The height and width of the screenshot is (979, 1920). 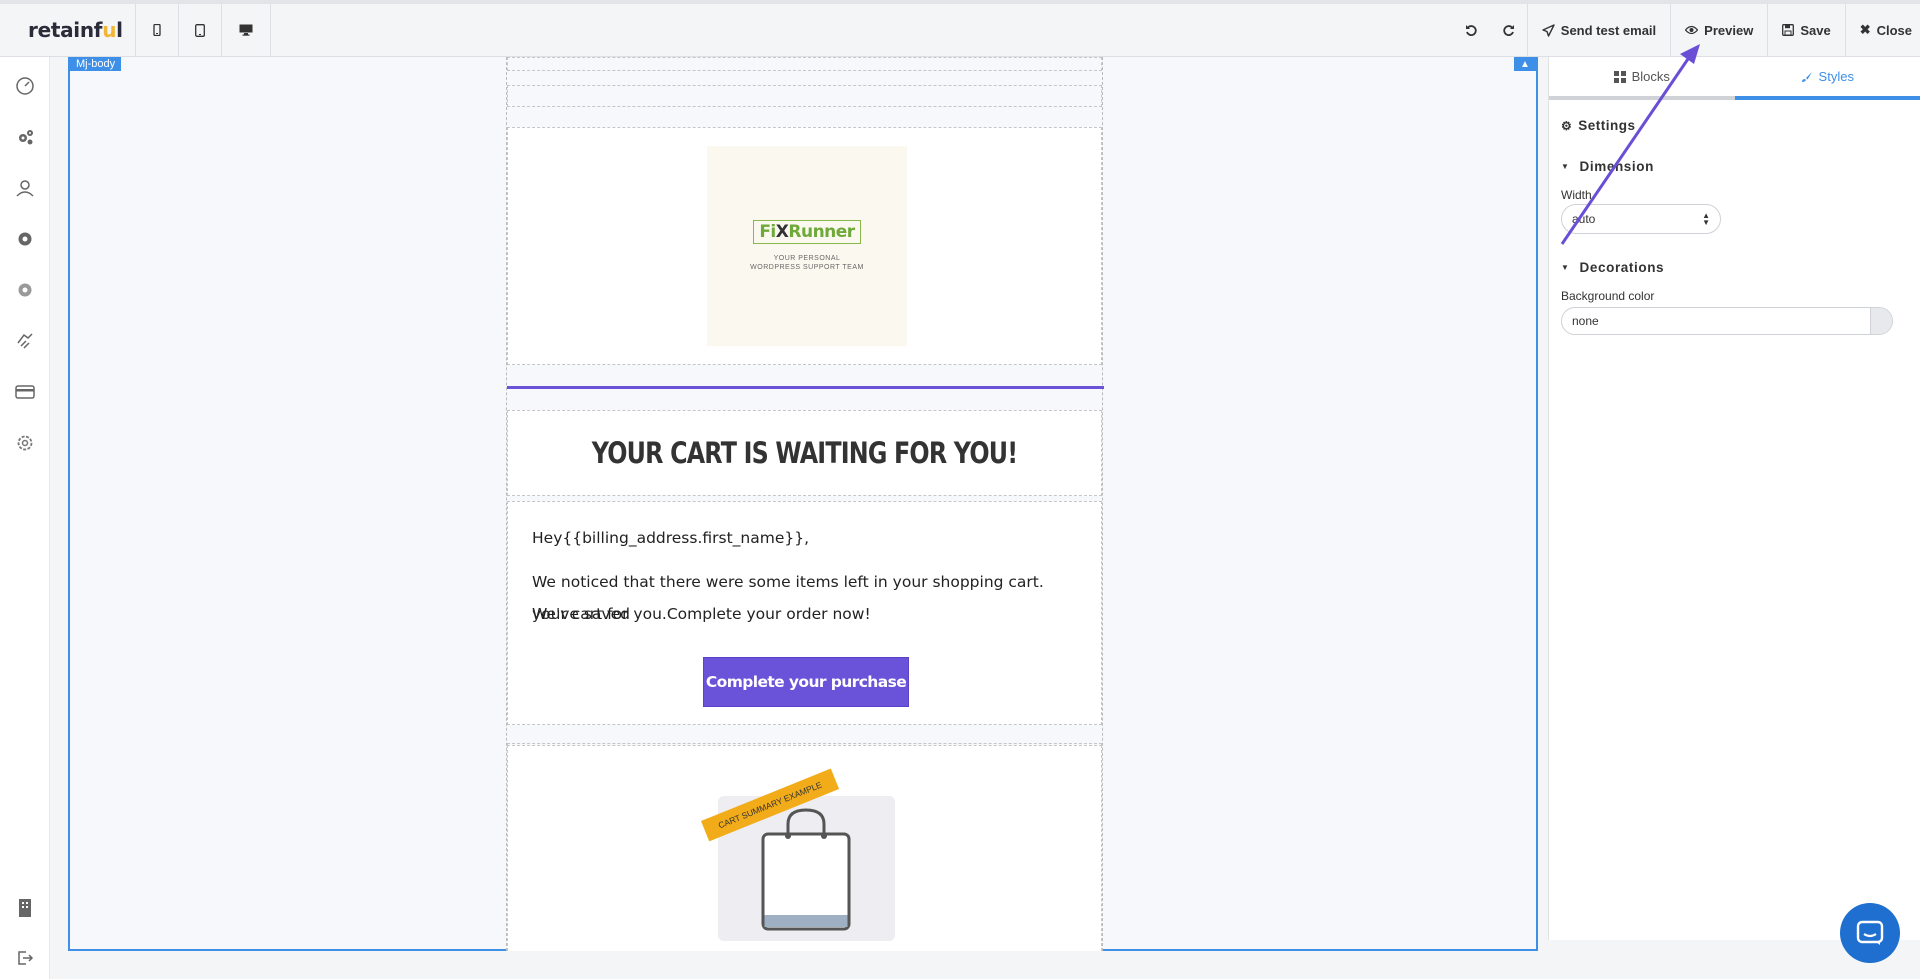 What do you see at coordinates (25, 518) in the screenshot?
I see `left-sidebar` at bounding box center [25, 518].